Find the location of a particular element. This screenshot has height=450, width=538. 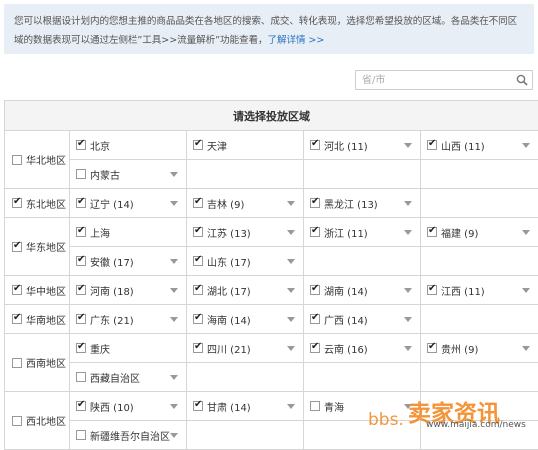

region-toggle: 华南地区 is located at coordinates (37, 319).